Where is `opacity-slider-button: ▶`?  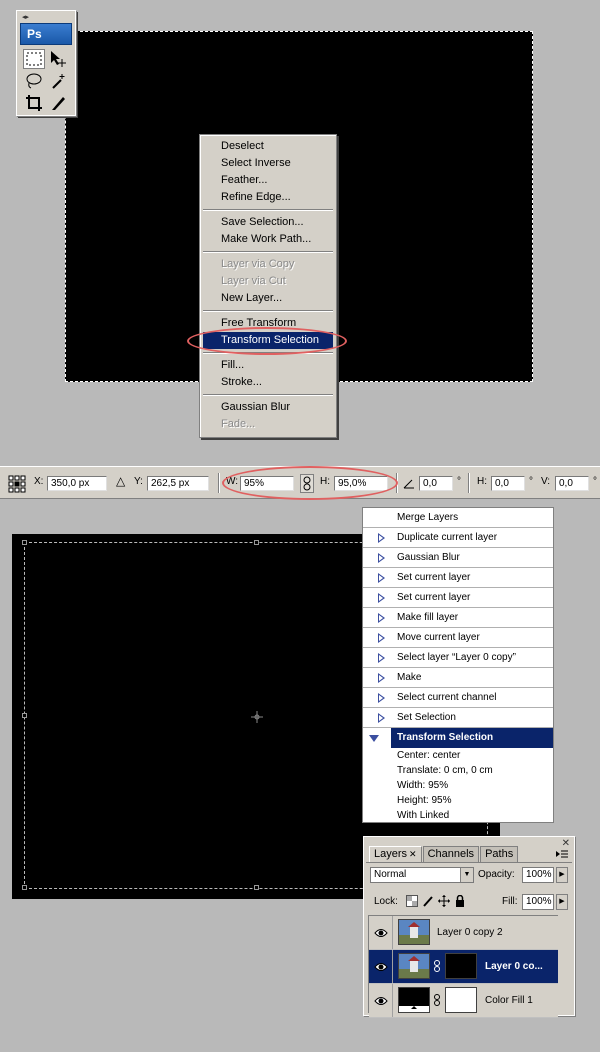 opacity-slider-button: ▶ is located at coordinates (562, 875).